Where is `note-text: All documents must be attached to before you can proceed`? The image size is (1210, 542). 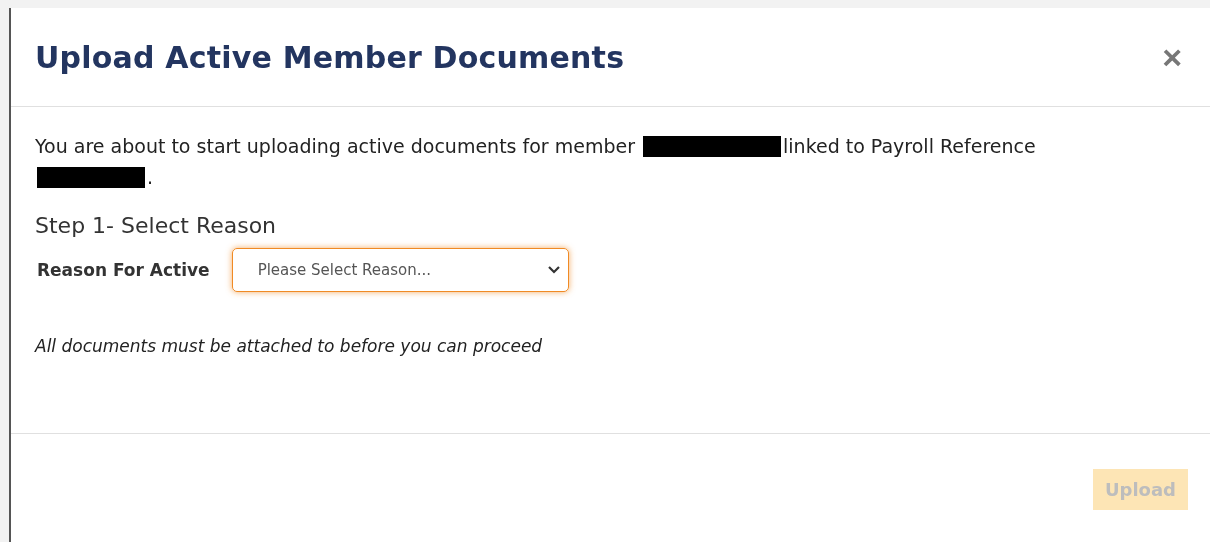
note-text: All documents must be attached to before you can proceed is located at coordinates (289, 346).